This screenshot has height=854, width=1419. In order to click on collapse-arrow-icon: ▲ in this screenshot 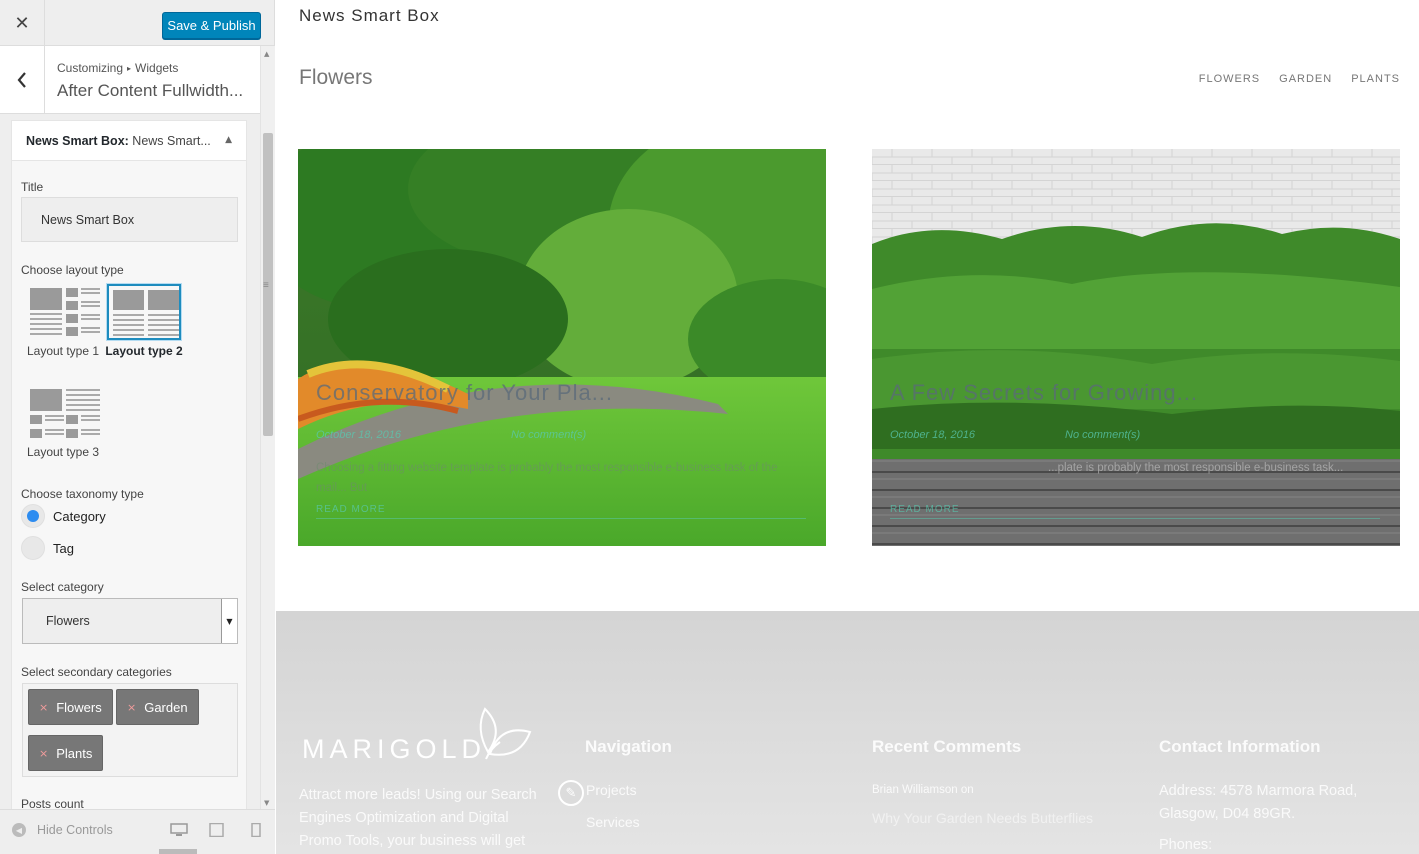, I will do `click(228, 140)`.